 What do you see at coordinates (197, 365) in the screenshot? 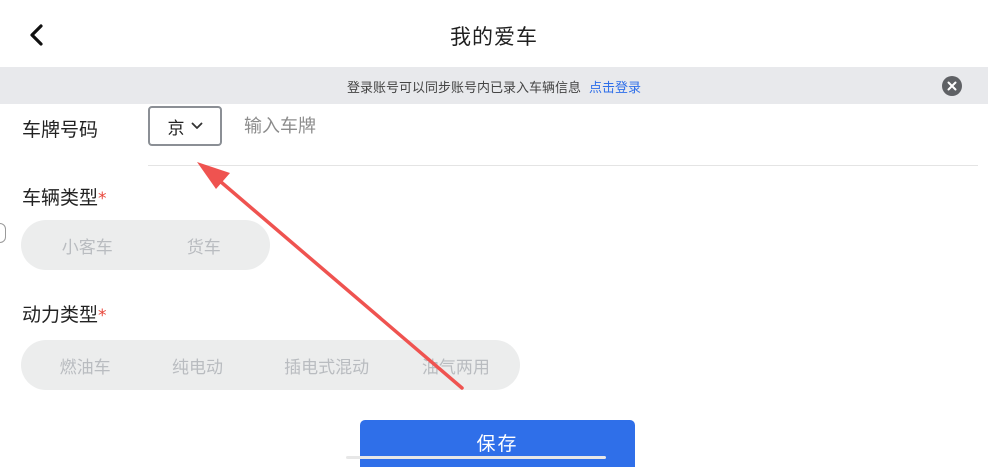
I see `power-type-option: 纯电动` at bounding box center [197, 365].